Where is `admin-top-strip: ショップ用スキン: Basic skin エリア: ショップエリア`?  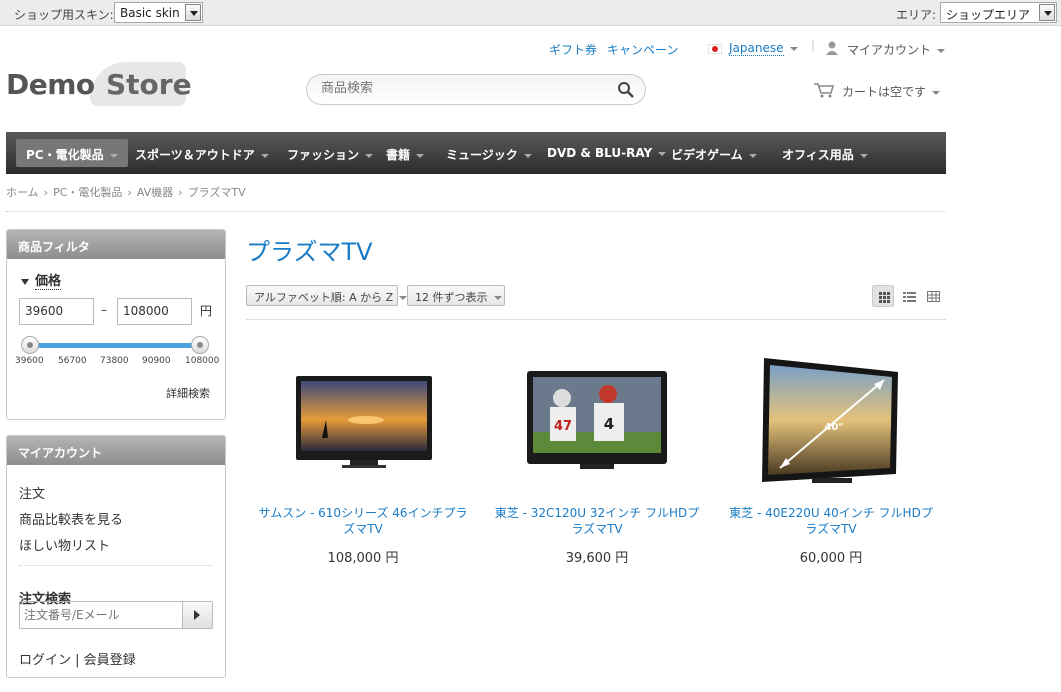 admin-top-strip: ショップ用スキン: Basic skin エリア: ショップエリア is located at coordinates (530, 13).